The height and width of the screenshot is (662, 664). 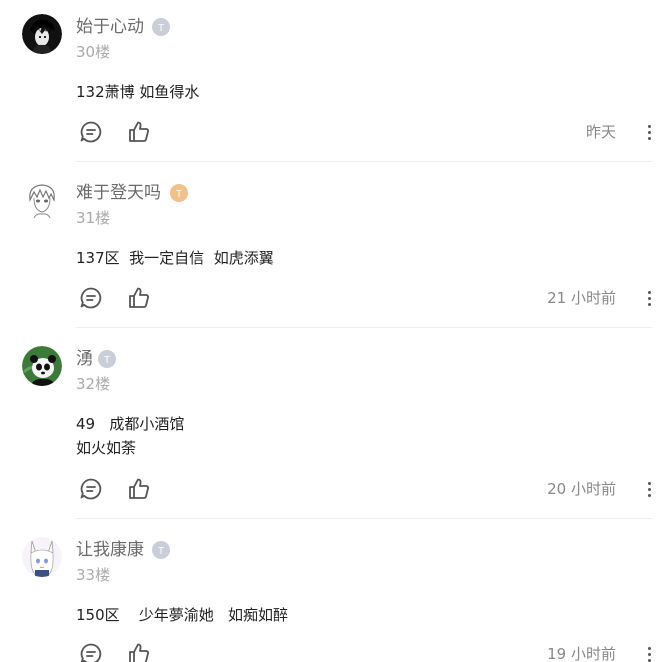 What do you see at coordinates (581, 489) in the screenshot?
I see `comment-time: 20 小时前` at bounding box center [581, 489].